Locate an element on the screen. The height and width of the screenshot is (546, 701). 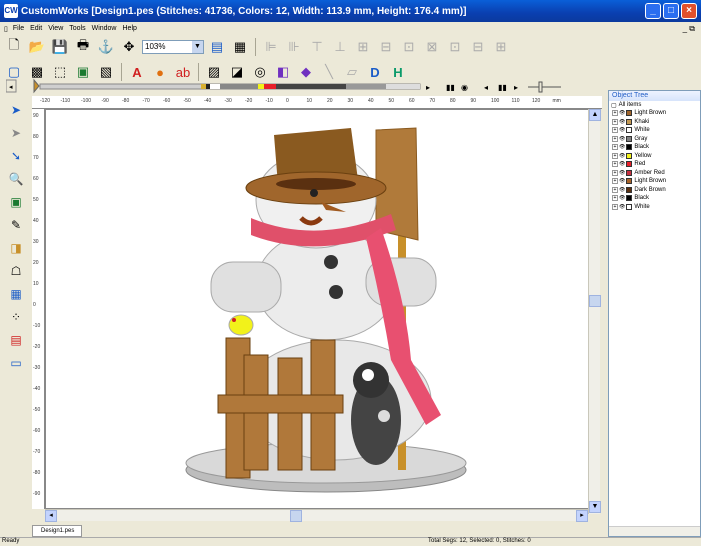
align-top-icon: ⊤ is located at coordinates (317, 47).